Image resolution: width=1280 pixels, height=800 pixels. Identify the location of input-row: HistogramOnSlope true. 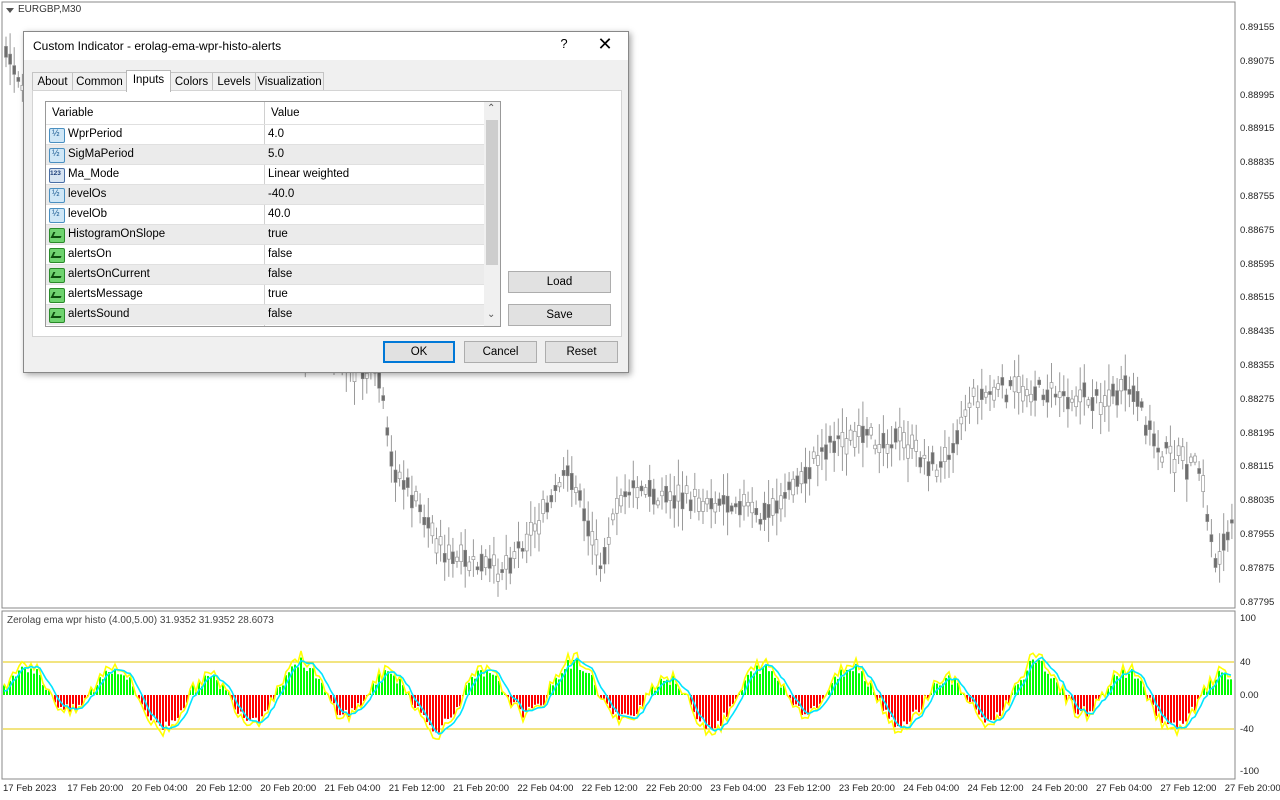
(265, 234).